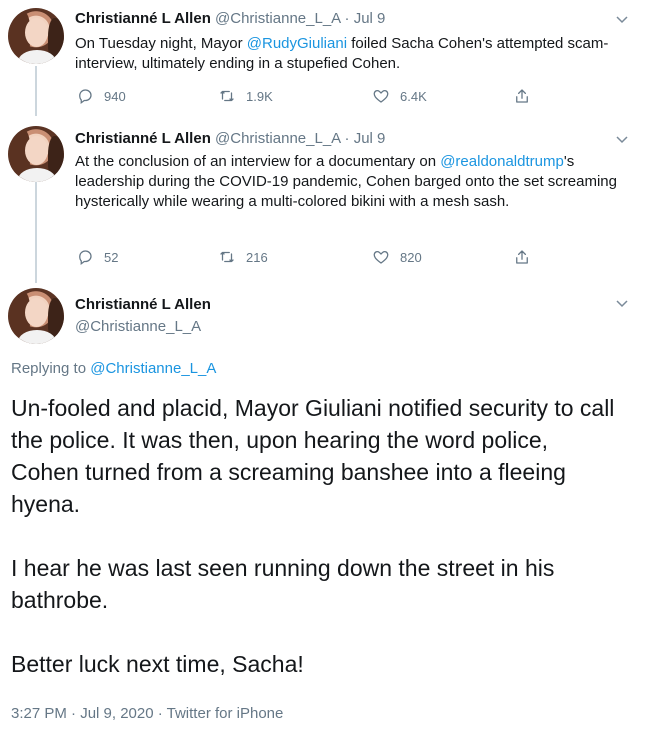 The height and width of the screenshot is (734, 647). What do you see at coordinates (51, 368) in the screenshot?
I see `replying-prefix: Replying to` at bounding box center [51, 368].